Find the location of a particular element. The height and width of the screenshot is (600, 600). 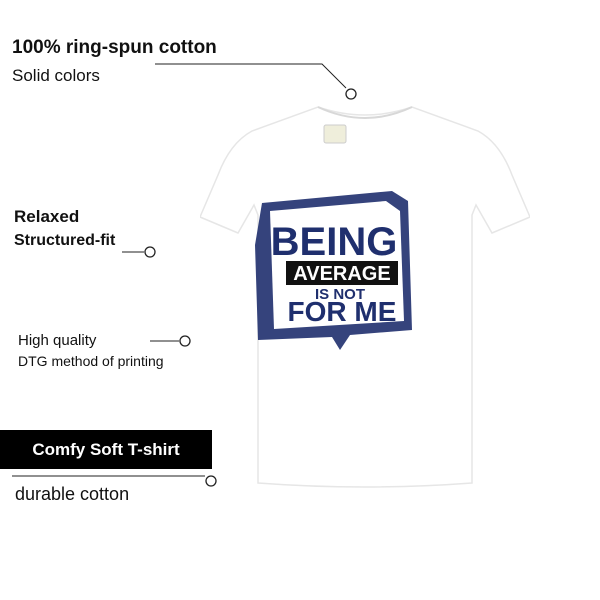

fit-feature-subtitle: Structured-fit is located at coordinates (65, 240).